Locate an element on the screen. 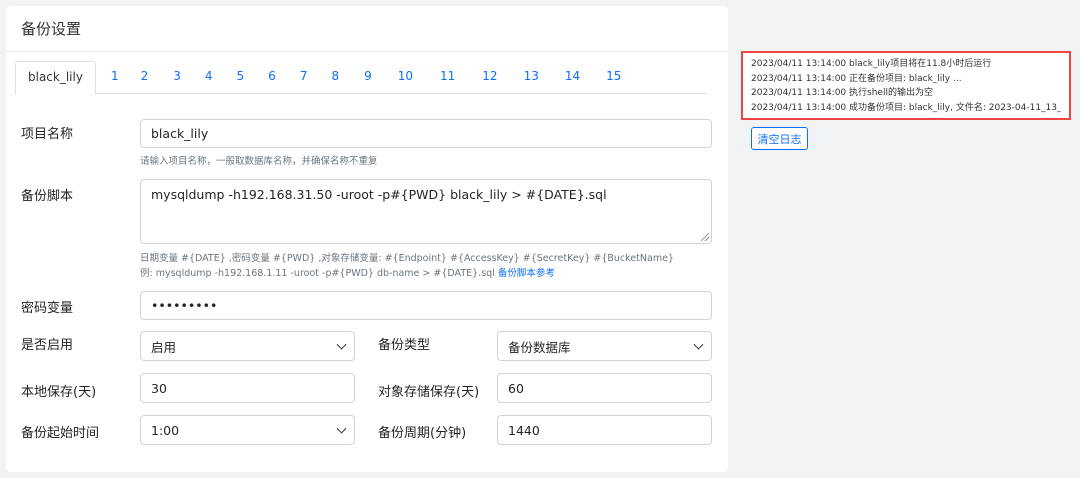 This screenshot has width=1080, height=478. tab-12: 12 is located at coordinates (489, 77).